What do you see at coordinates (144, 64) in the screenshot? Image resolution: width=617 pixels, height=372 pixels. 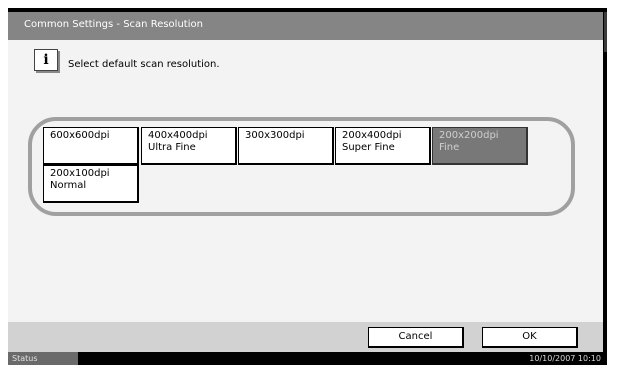 I see `info-message: Select default scan resolution.` at bounding box center [144, 64].